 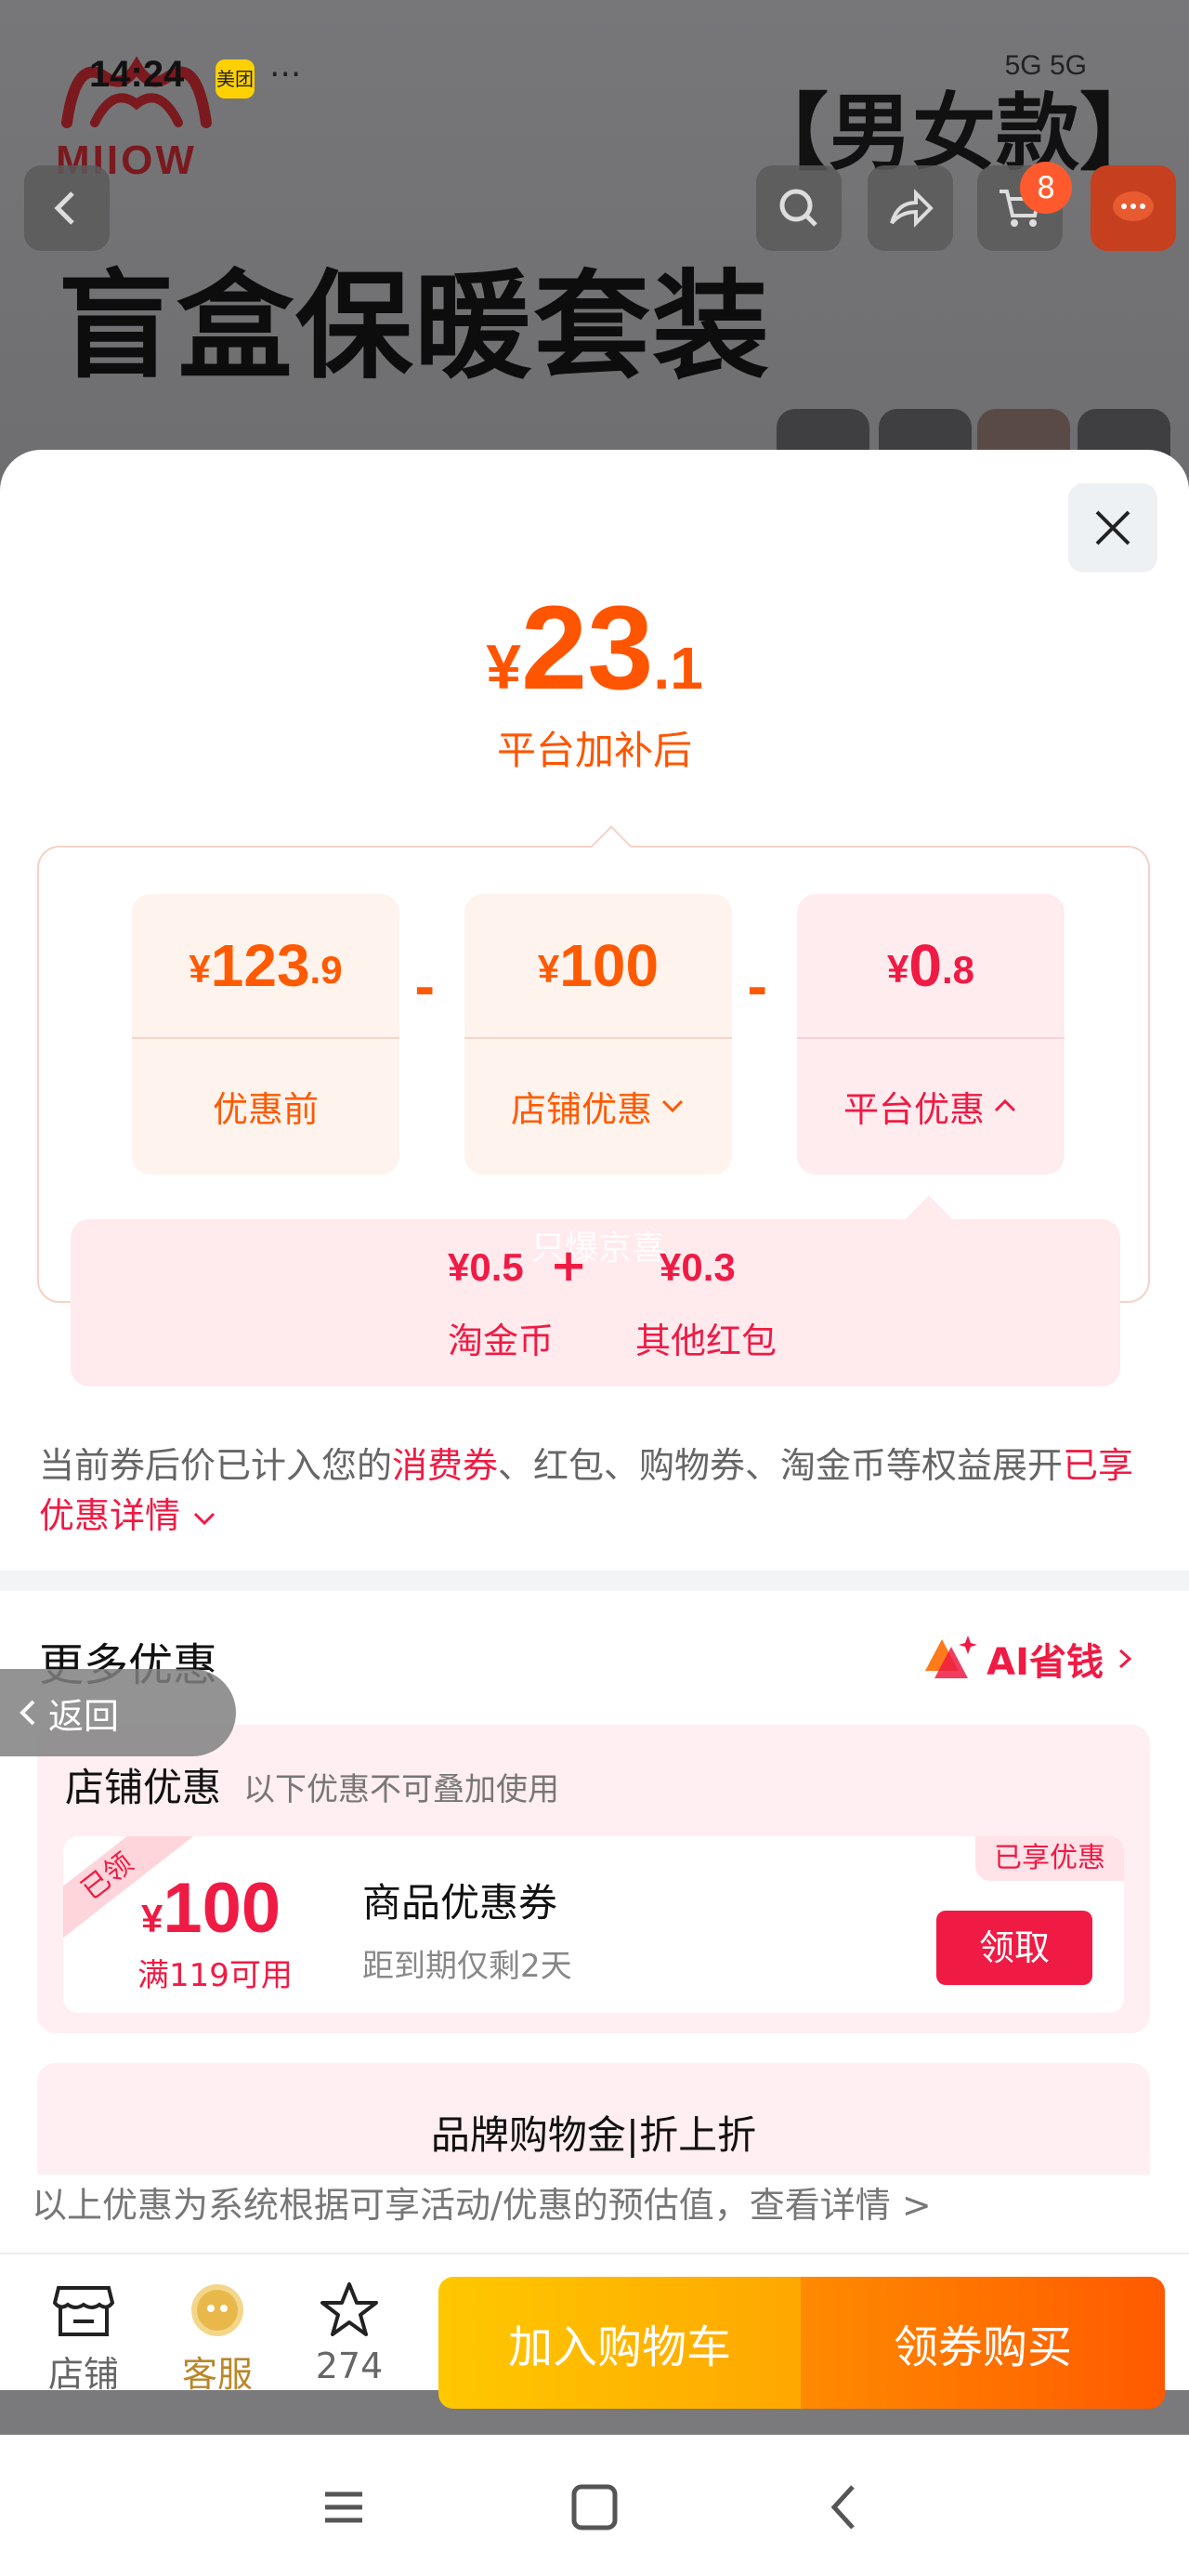 What do you see at coordinates (349, 2309) in the screenshot?
I see `star-icon` at bounding box center [349, 2309].